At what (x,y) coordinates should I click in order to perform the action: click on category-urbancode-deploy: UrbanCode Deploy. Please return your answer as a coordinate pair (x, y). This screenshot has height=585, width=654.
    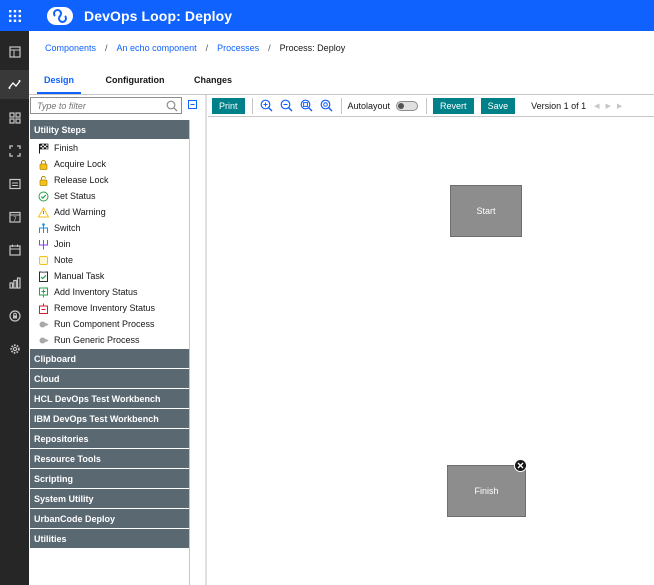
    Looking at the image, I should click on (109, 519).